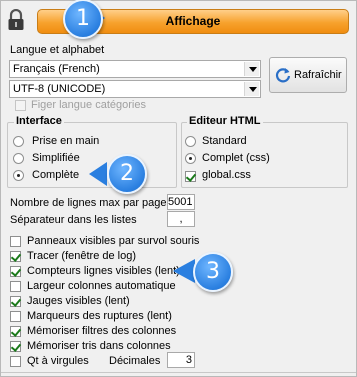 The width and height of the screenshot is (357, 377). What do you see at coordinates (226, 175) in the screenshot?
I see `global-css-label: global.css` at bounding box center [226, 175].